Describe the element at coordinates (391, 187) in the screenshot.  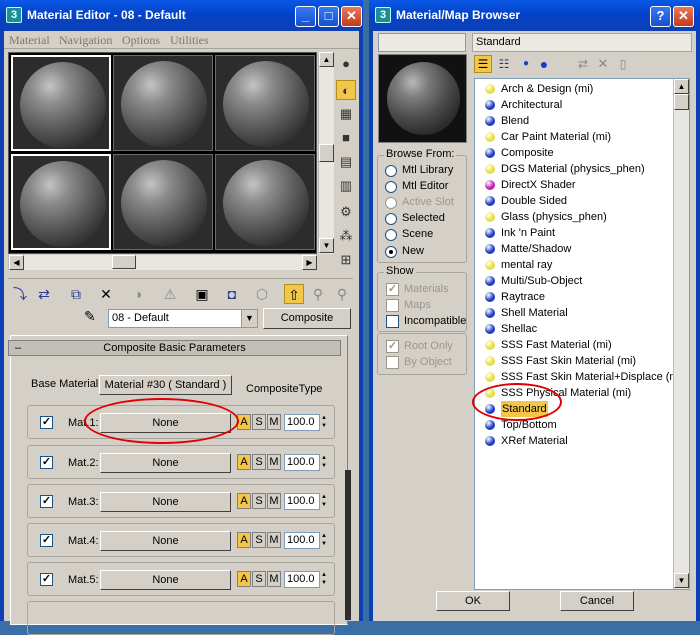
I see `radio-mtl-editor` at that location.